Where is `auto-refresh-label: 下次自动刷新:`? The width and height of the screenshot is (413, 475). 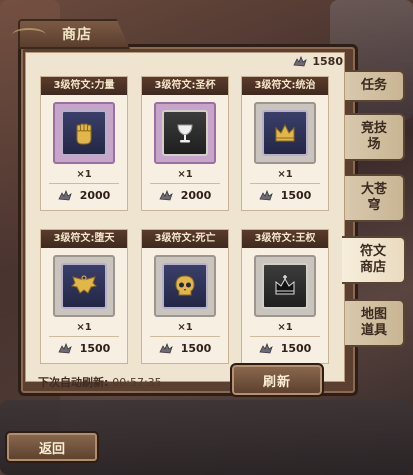
auto-refresh-label: 下次自动刷新: is located at coordinates (73, 382).